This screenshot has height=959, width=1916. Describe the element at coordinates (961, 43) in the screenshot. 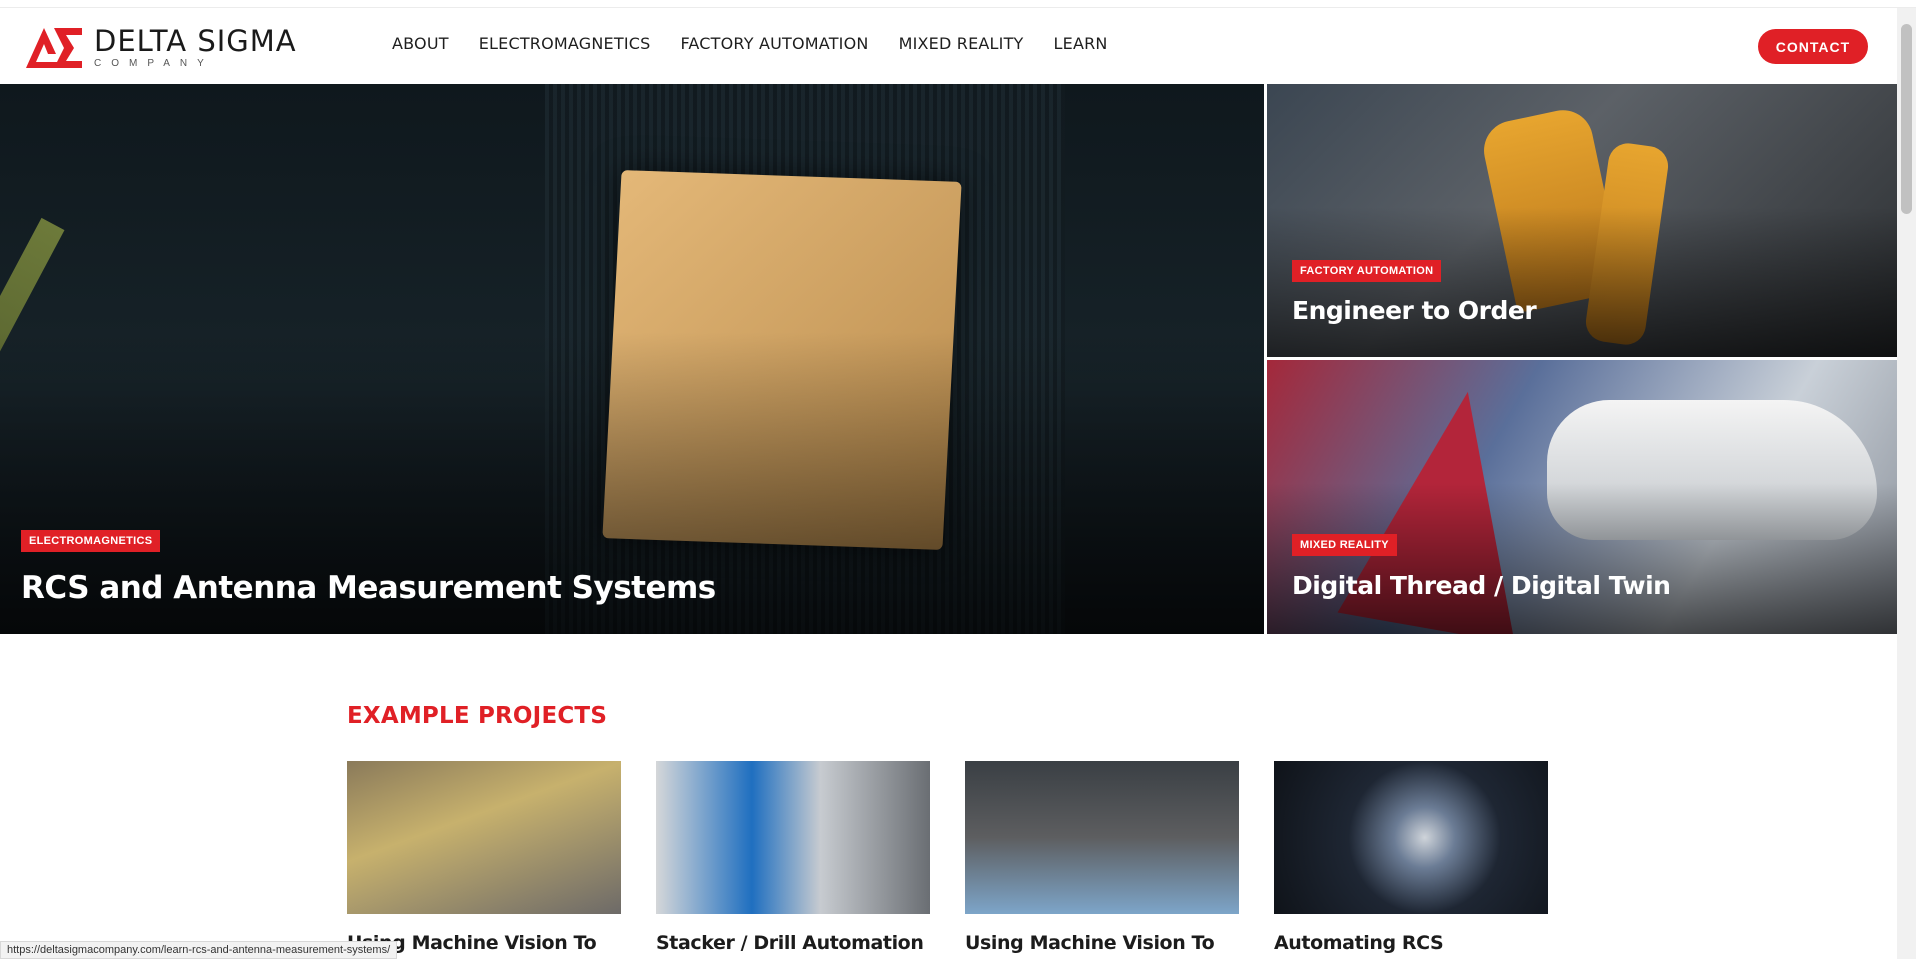

I see `nav-item-mixed-reality: MIXED REALITY` at that location.